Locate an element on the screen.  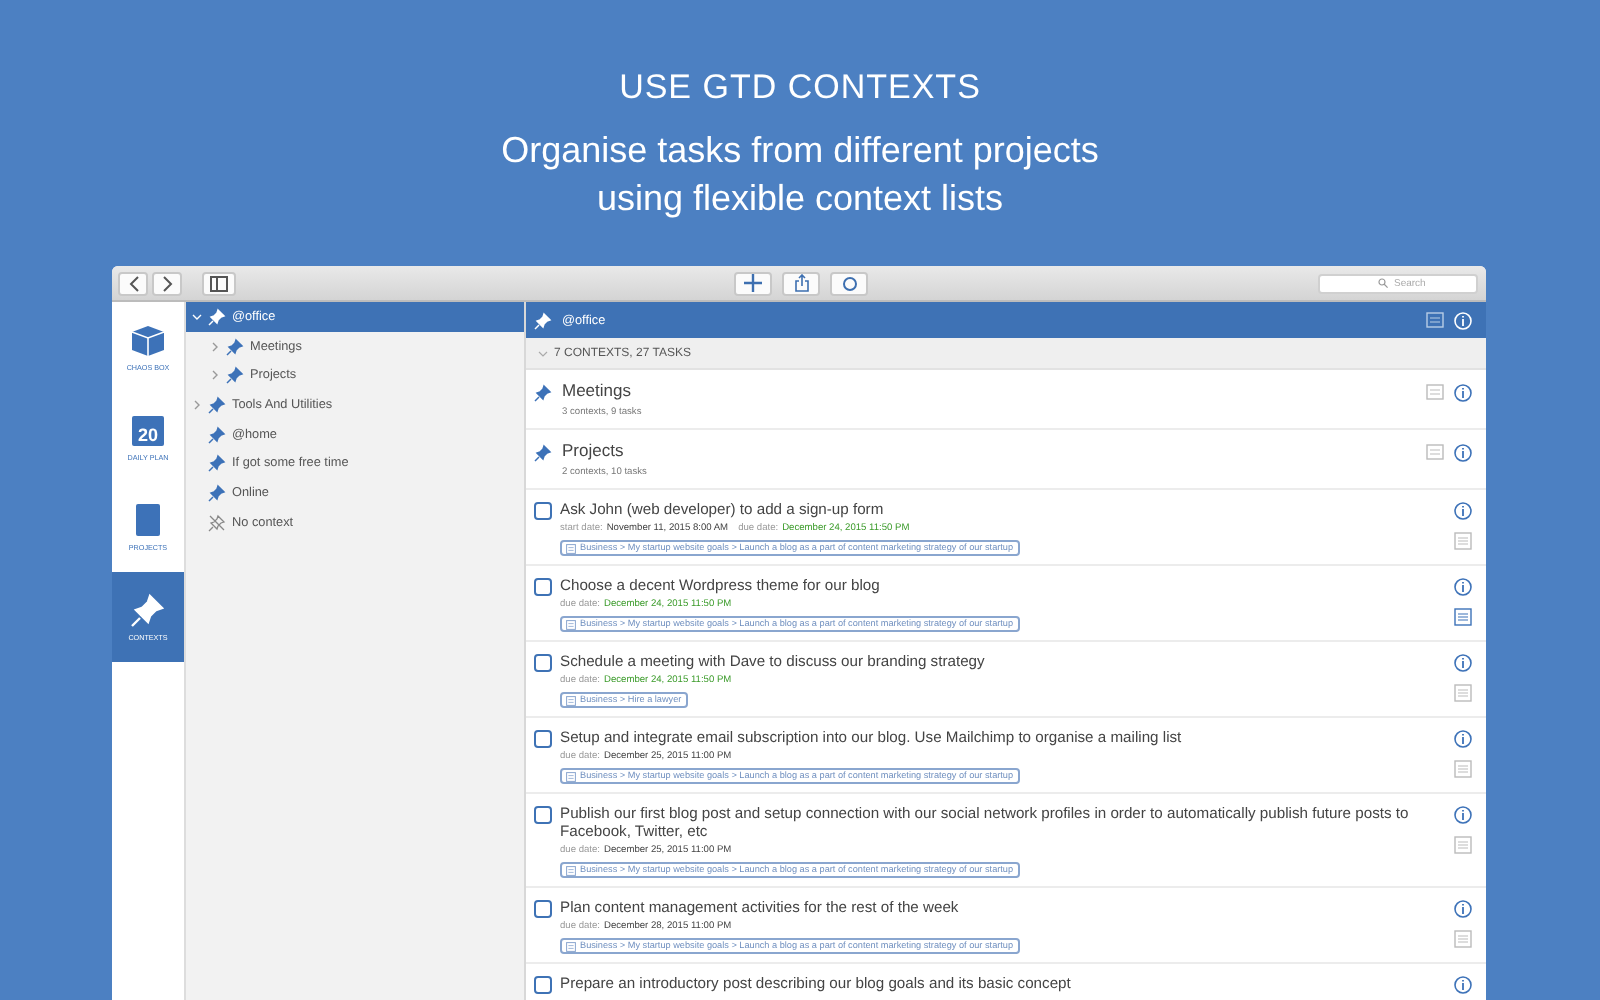
chevron-left-icon is located at coordinates (133, 283).